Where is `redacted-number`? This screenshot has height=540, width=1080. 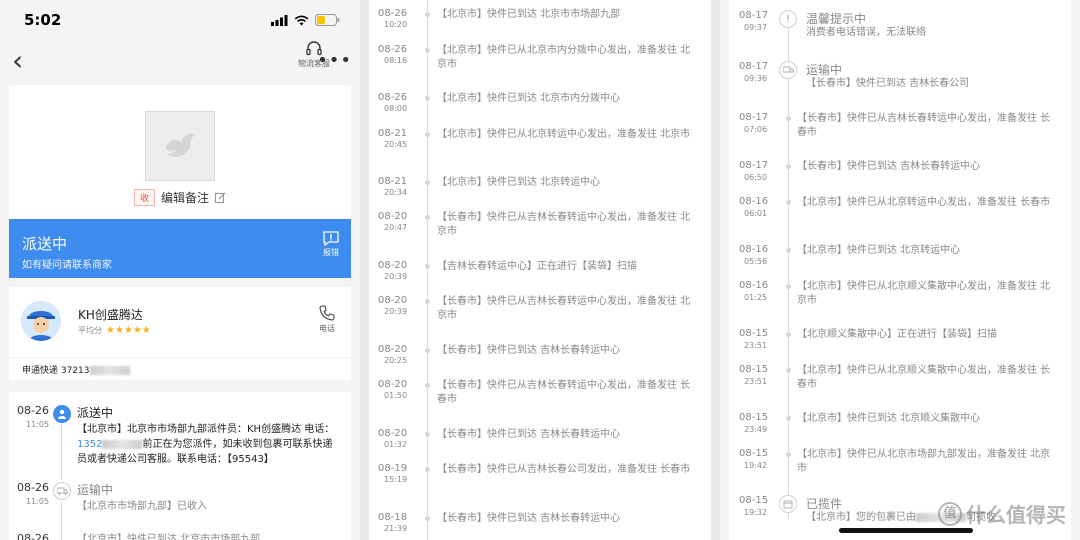 redacted-number is located at coordinates (109, 370).